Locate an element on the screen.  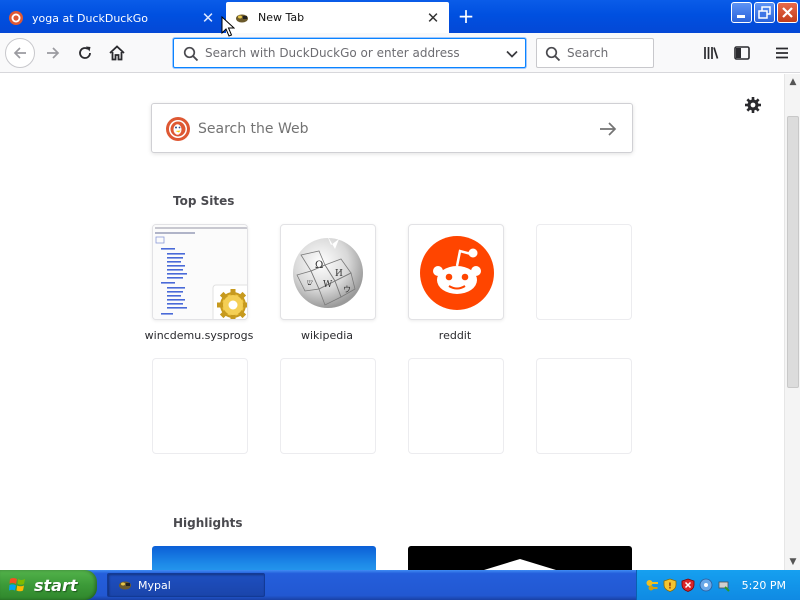
address-input is located at coordinates (350, 53).